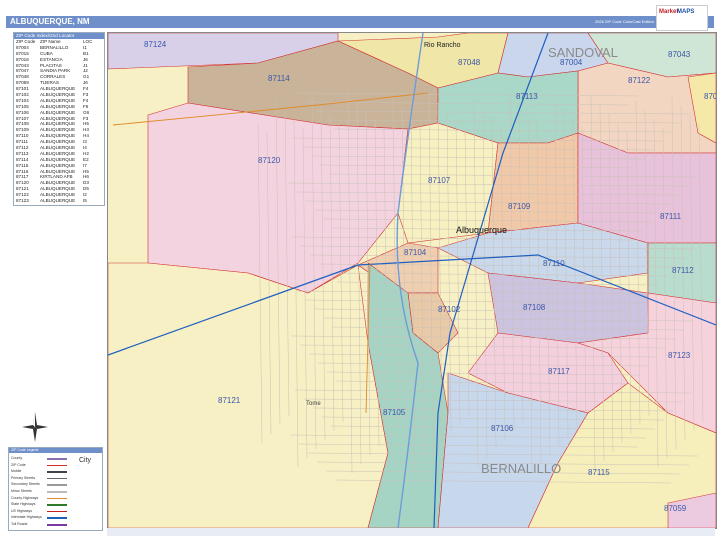 Image resolution: width=720 pixels, height=543 pixels. Describe the element at coordinates (502, 428) in the screenshot. I see `zip-label-87106: 87106` at that location.